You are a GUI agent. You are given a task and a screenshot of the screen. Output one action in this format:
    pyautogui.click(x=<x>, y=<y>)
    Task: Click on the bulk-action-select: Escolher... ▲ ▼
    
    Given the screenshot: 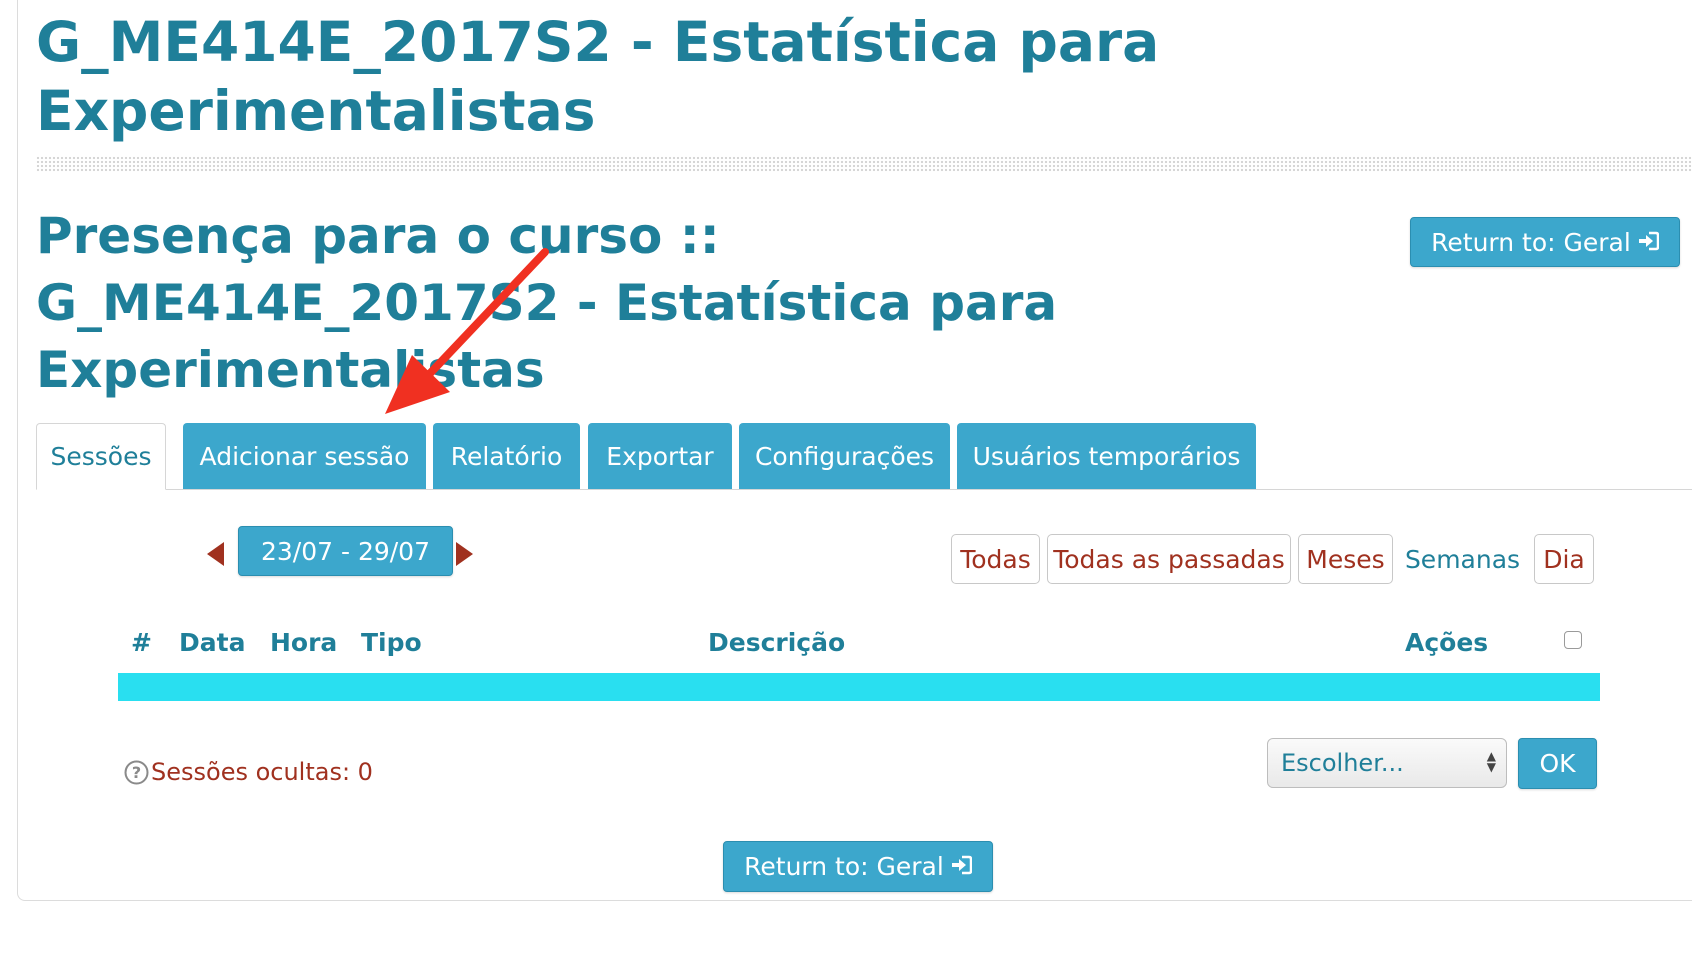 What is the action you would take?
    pyautogui.click(x=1387, y=763)
    